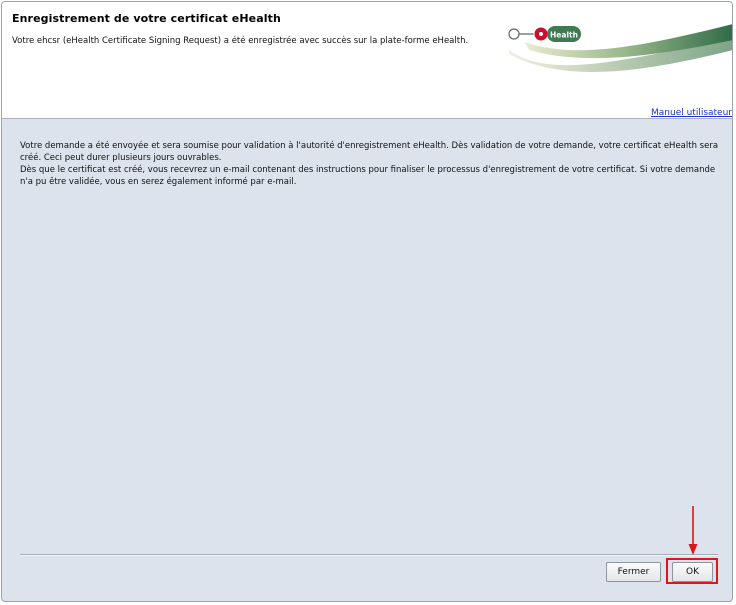  What do you see at coordinates (564, 35) in the screenshot?
I see `logo-text: Health` at bounding box center [564, 35].